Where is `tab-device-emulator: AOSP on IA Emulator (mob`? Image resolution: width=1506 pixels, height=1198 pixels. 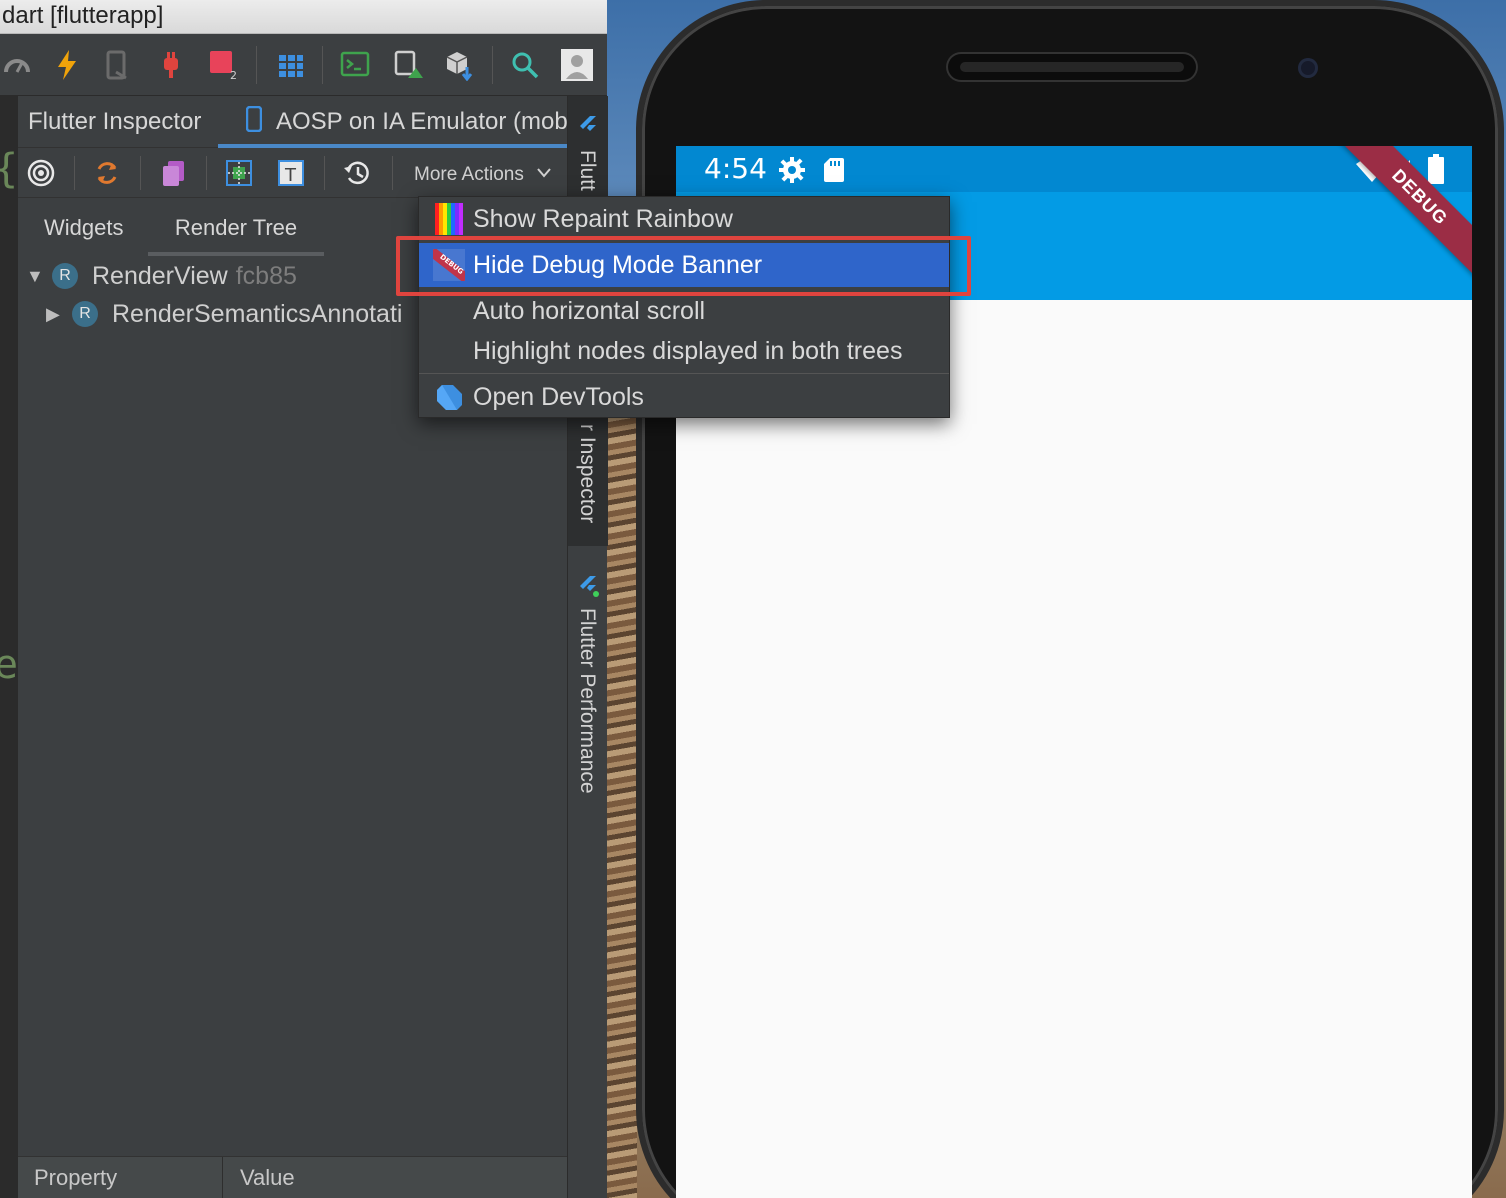
tab-device-emulator: AOSP on IA Emulator (mob is located at coordinates (392, 122).